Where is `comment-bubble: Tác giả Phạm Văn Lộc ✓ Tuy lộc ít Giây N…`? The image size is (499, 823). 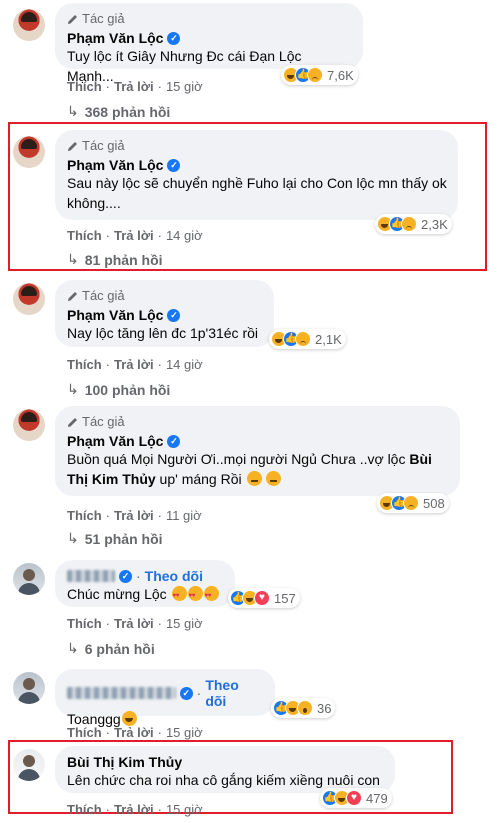 comment-bubble: Tác giả Phạm Văn Lộc ✓ Tuy lộc ít Giây N… is located at coordinates (209, 43).